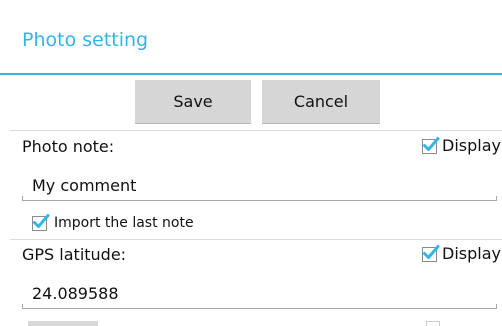  What do you see at coordinates (68, 323) in the screenshot?
I see `next-row-label-cutoff` at bounding box center [68, 323].